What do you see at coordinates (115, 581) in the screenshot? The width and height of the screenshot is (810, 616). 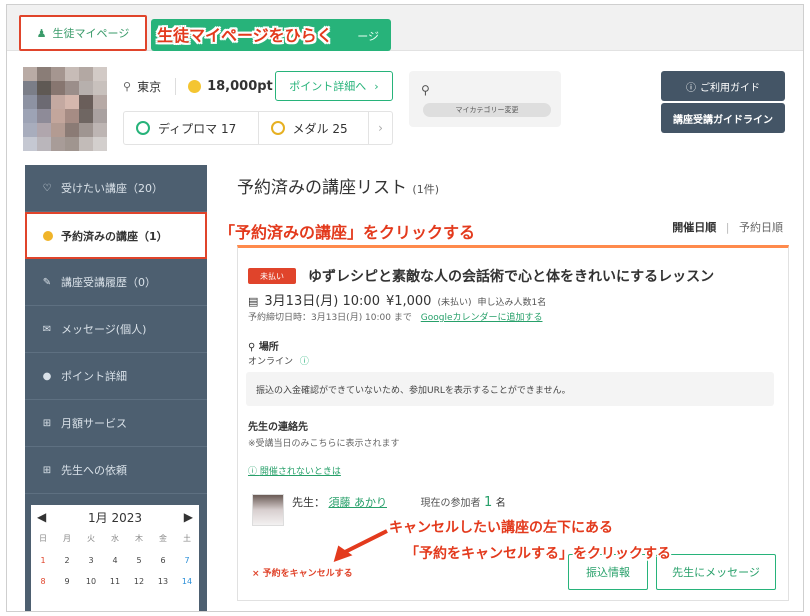 I see `calendar-day: 11` at bounding box center [115, 581].